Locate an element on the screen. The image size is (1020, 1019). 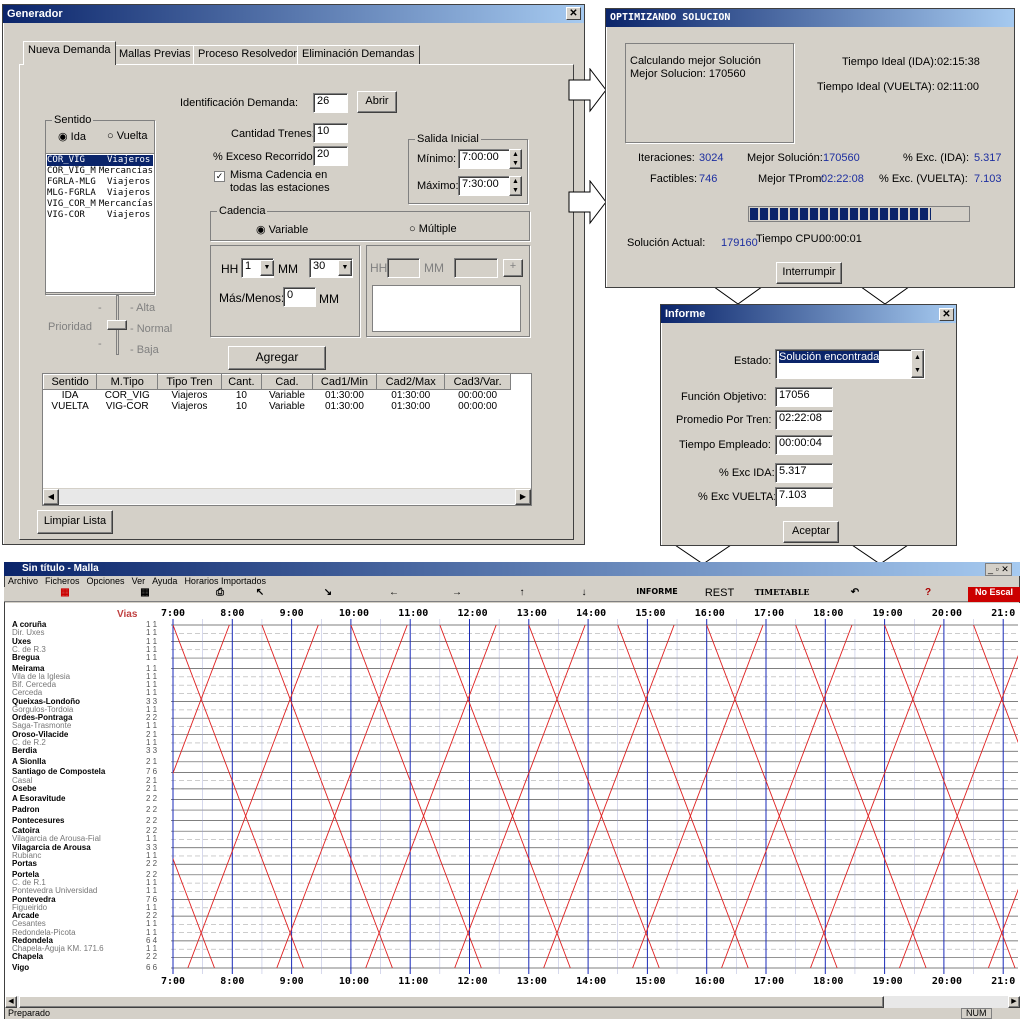
hour-tick-label-top: 11:00 is located at coordinates (413, 613).